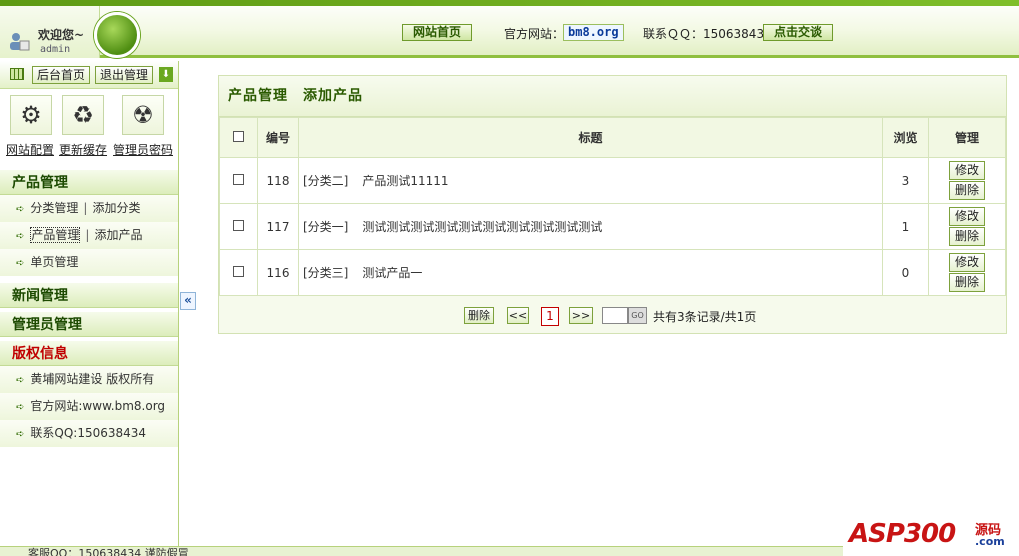  Describe the element at coordinates (188, 301) in the screenshot. I see `collapse-sidebar-button: «` at that location.